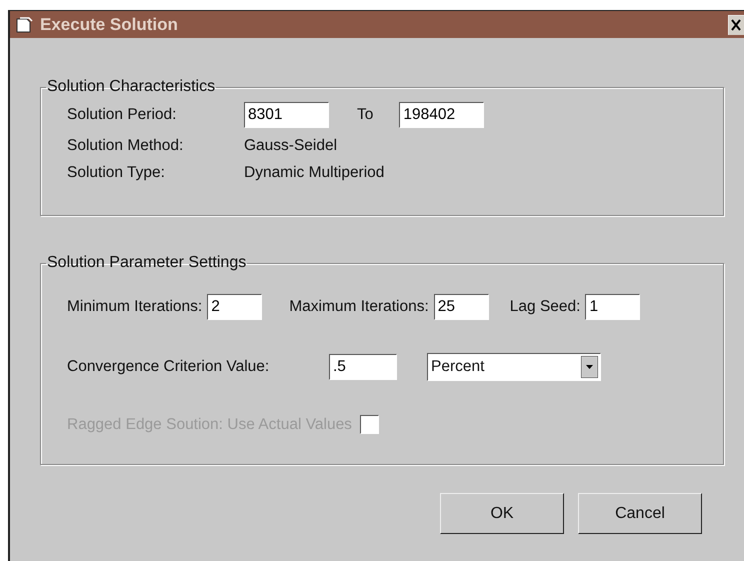 The image size is (744, 561). Describe the element at coordinates (359, 307) in the screenshot. I see `field-label: Maximum Iterations:` at that location.